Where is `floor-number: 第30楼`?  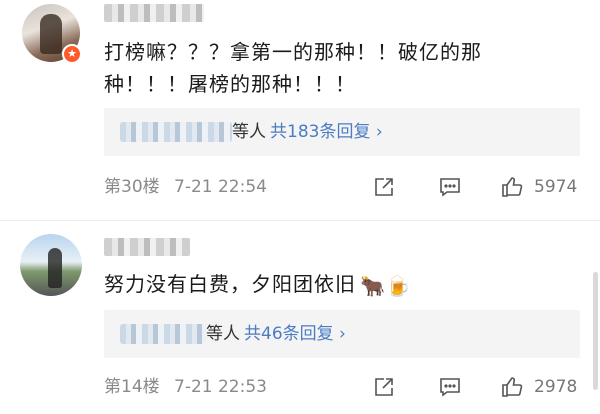 floor-number: 第30楼 is located at coordinates (132, 187).